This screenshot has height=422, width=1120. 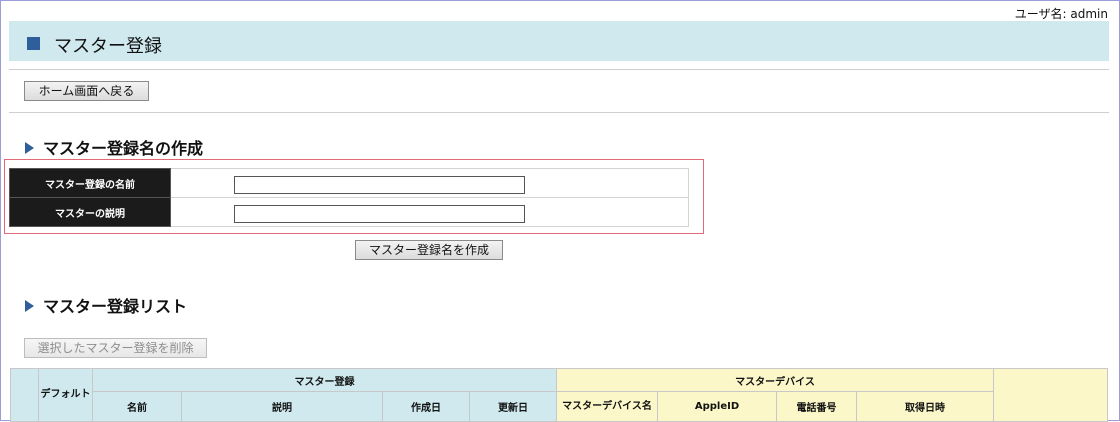 I want to click on square-icon, so click(x=33, y=43).